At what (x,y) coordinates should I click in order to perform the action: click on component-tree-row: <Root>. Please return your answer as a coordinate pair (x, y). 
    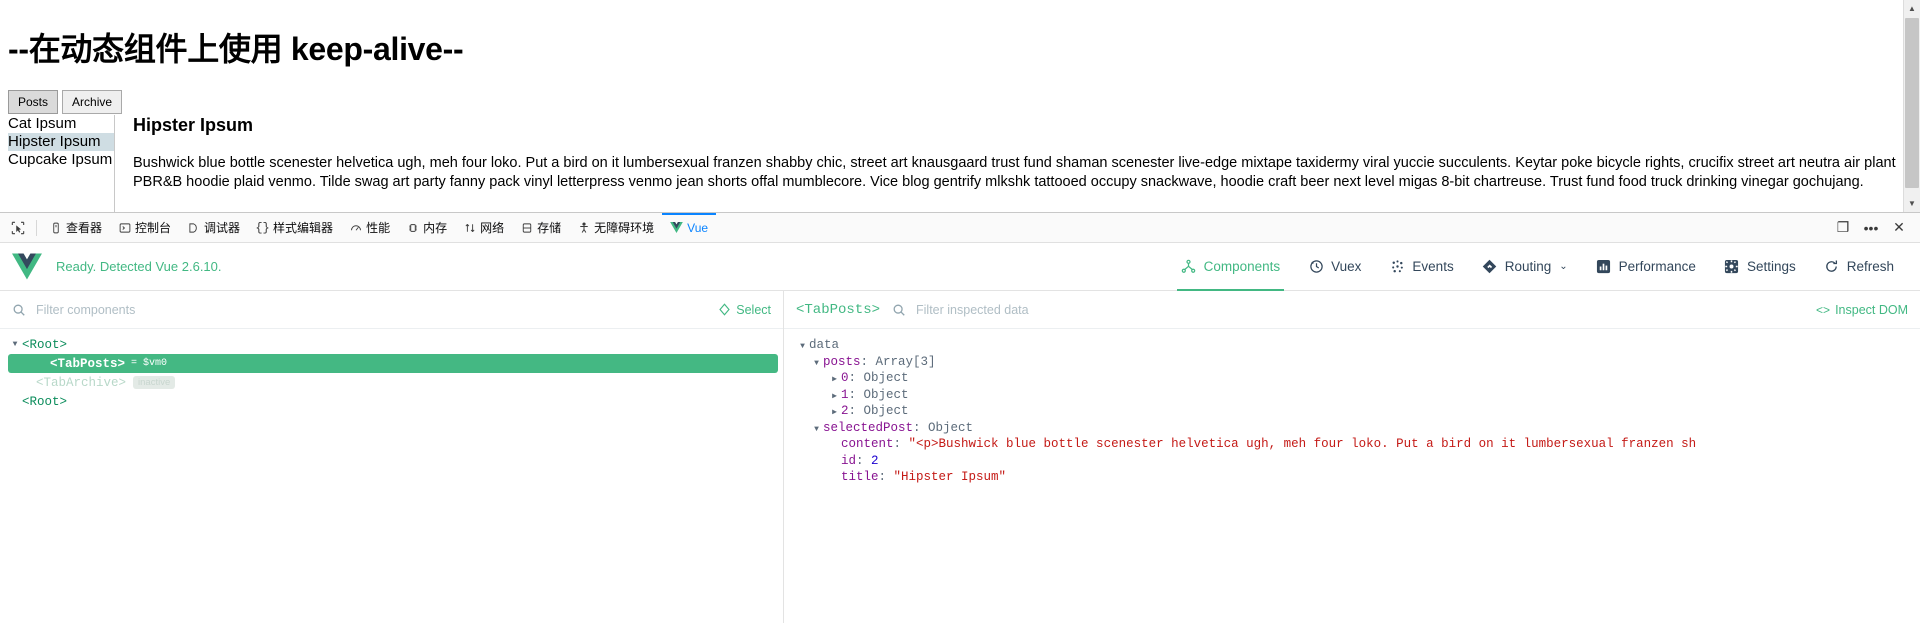
    Looking at the image, I should click on (391, 401).